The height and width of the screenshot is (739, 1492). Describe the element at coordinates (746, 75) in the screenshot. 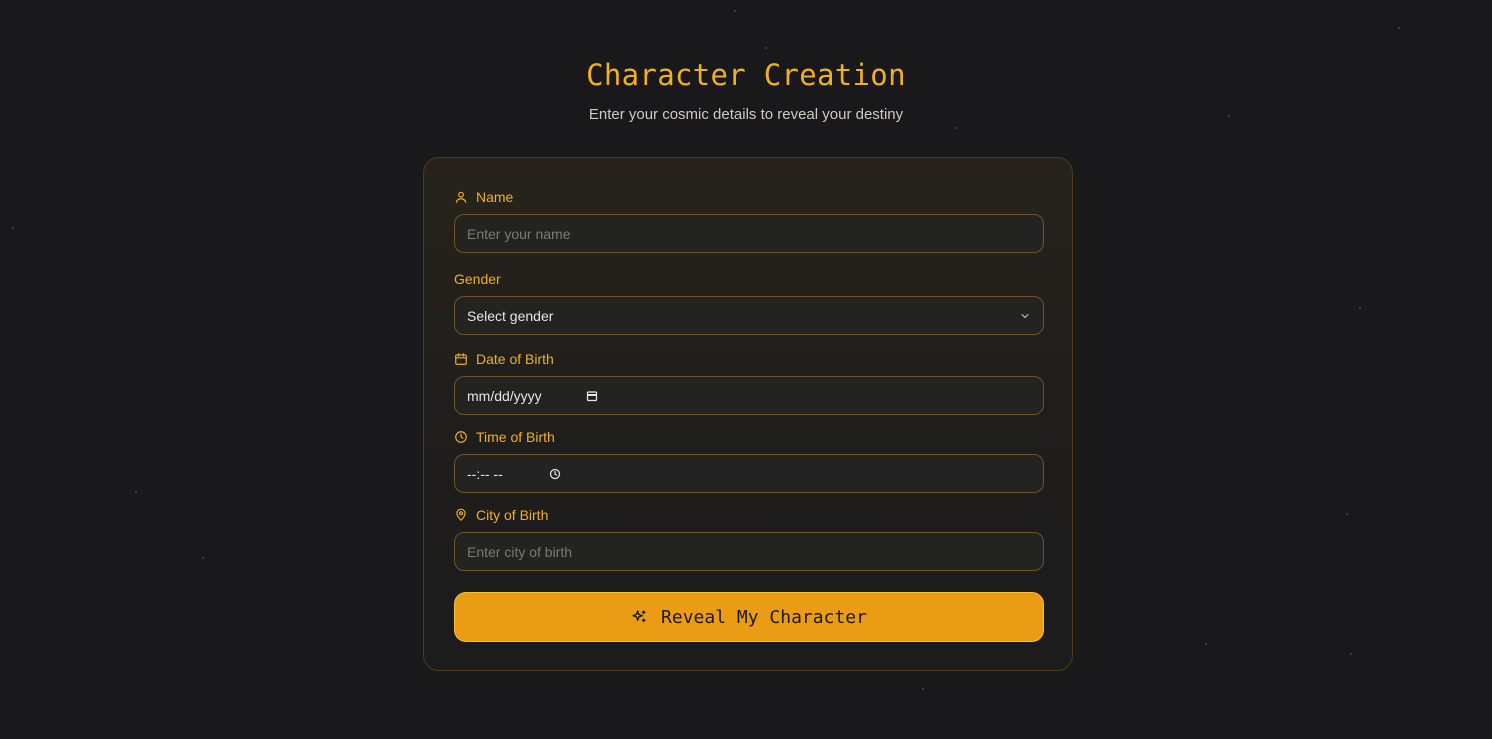

I see `page-title: Character Creation` at that location.